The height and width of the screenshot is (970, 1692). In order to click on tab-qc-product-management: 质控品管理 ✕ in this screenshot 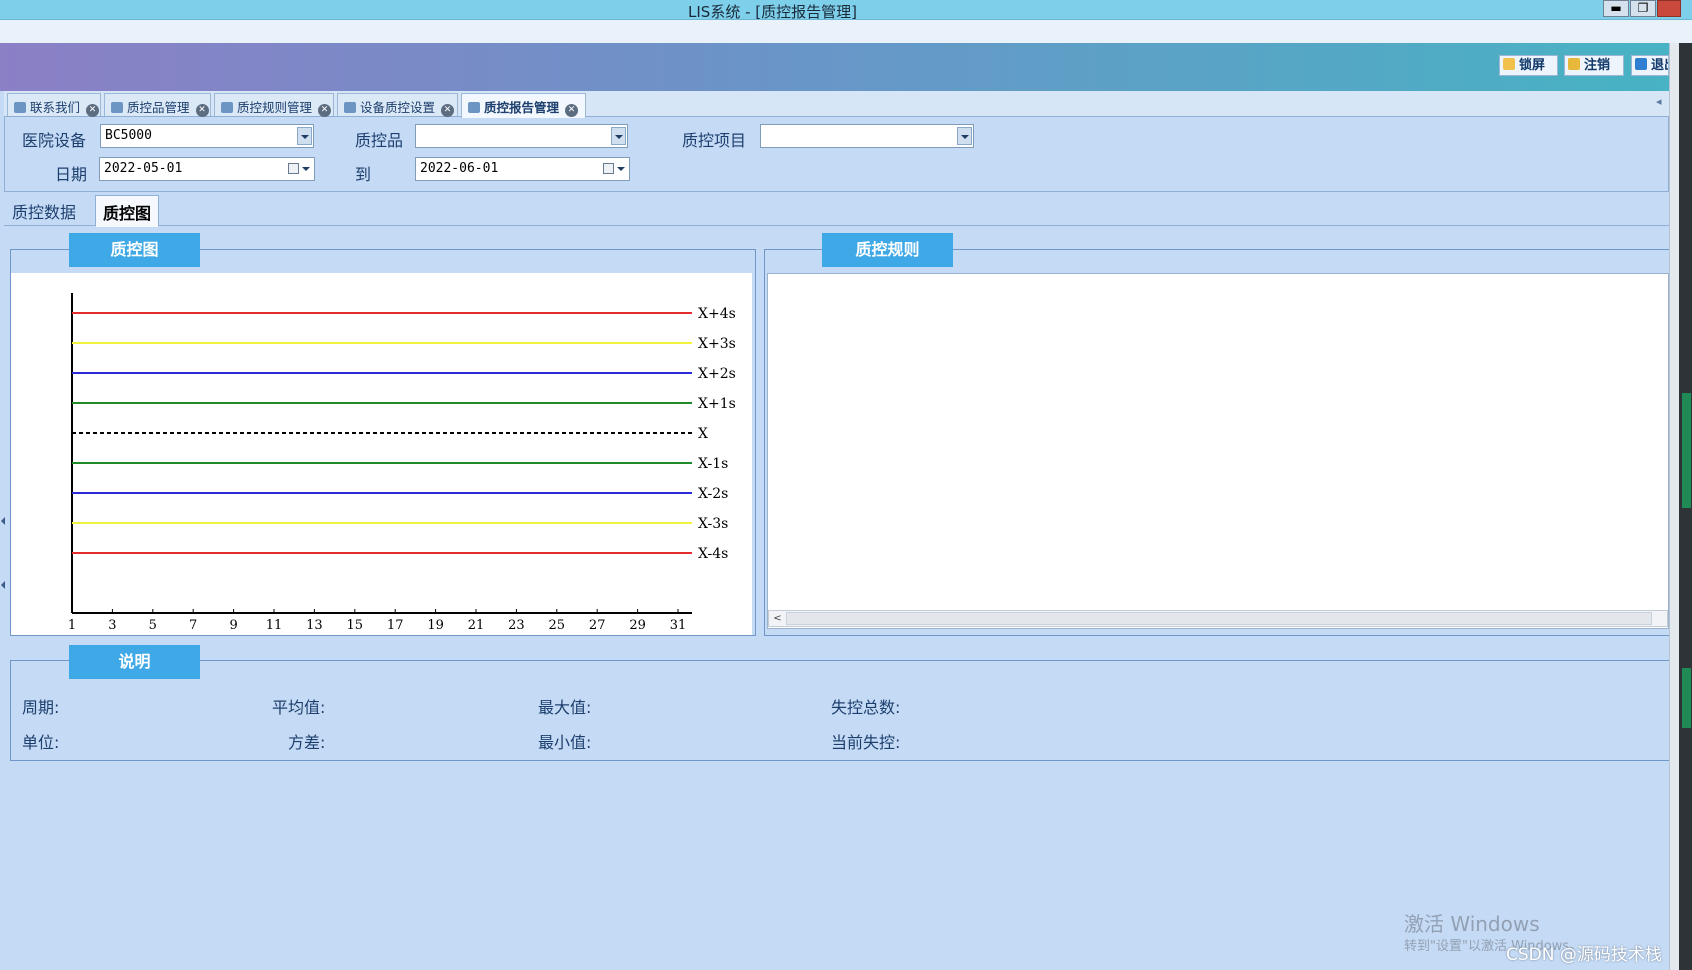, I will do `click(157, 105)`.